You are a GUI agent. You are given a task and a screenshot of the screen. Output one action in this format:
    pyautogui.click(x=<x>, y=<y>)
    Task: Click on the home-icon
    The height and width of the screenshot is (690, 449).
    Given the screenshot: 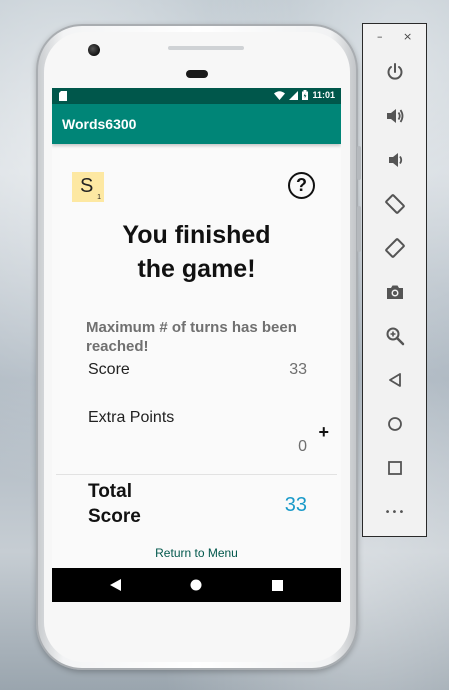 What is the action you would take?
    pyautogui.click(x=395, y=424)
    